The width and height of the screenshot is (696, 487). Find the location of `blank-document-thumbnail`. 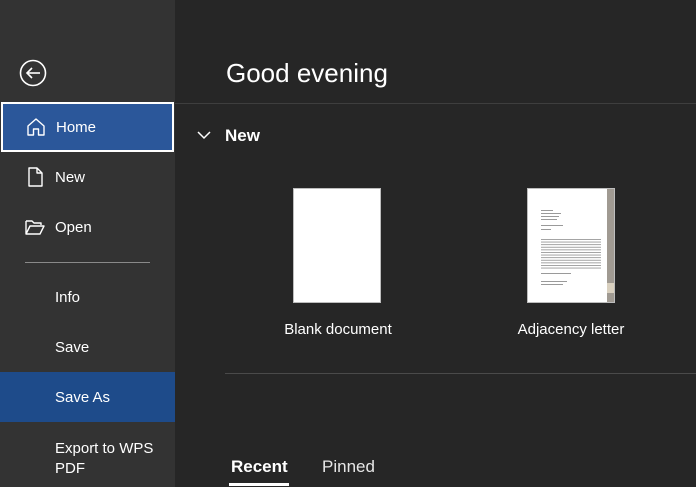

blank-document-thumbnail is located at coordinates (337, 245).